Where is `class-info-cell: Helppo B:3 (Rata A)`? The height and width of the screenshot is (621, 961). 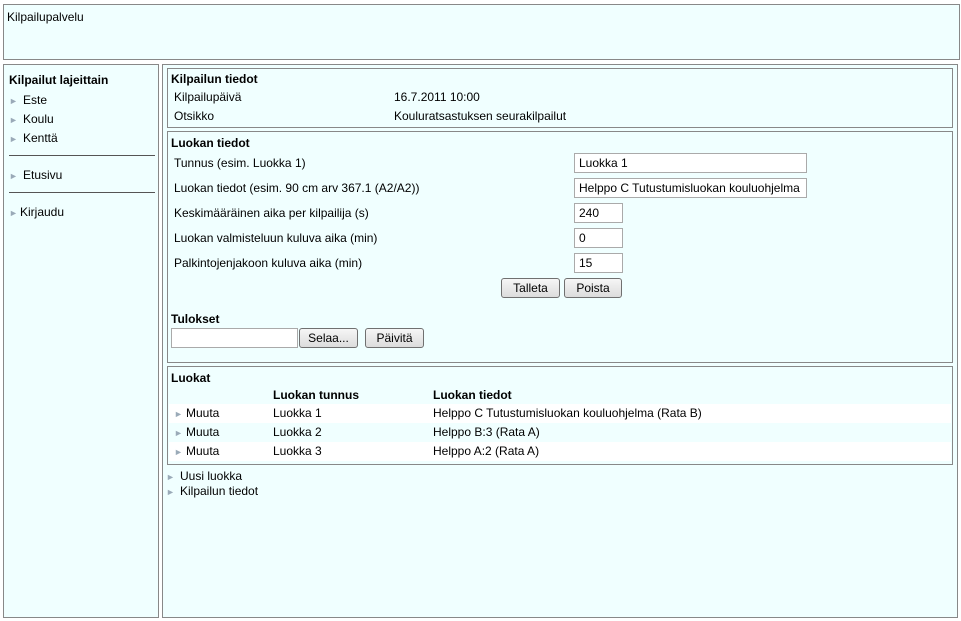 class-info-cell: Helppo B:3 (Rata A) is located at coordinates (486, 432).